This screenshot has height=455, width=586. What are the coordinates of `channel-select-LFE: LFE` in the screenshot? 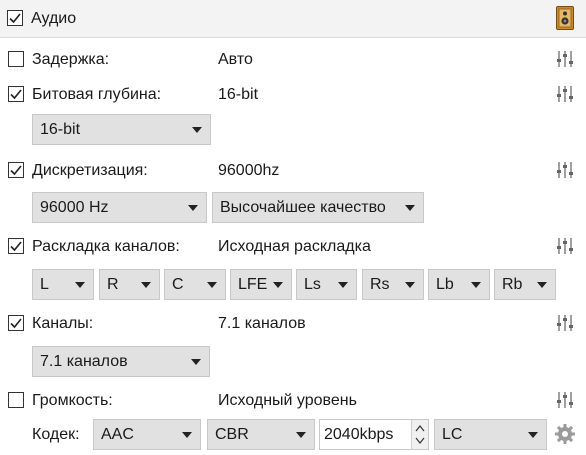 It's located at (261, 284).